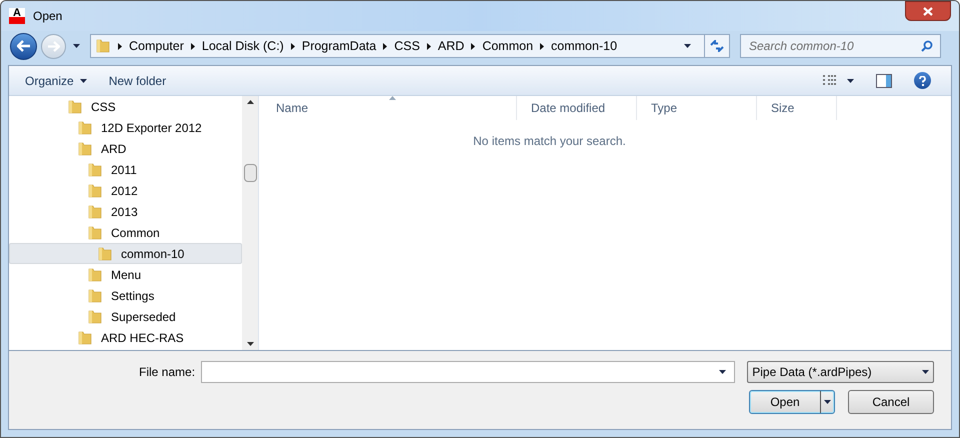 The height and width of the screenshot is (438, 960). What do you see at coordinates (125, 316) in the screenshot?
I see `tree-item: Superseded` at bounding box center [125, 316].